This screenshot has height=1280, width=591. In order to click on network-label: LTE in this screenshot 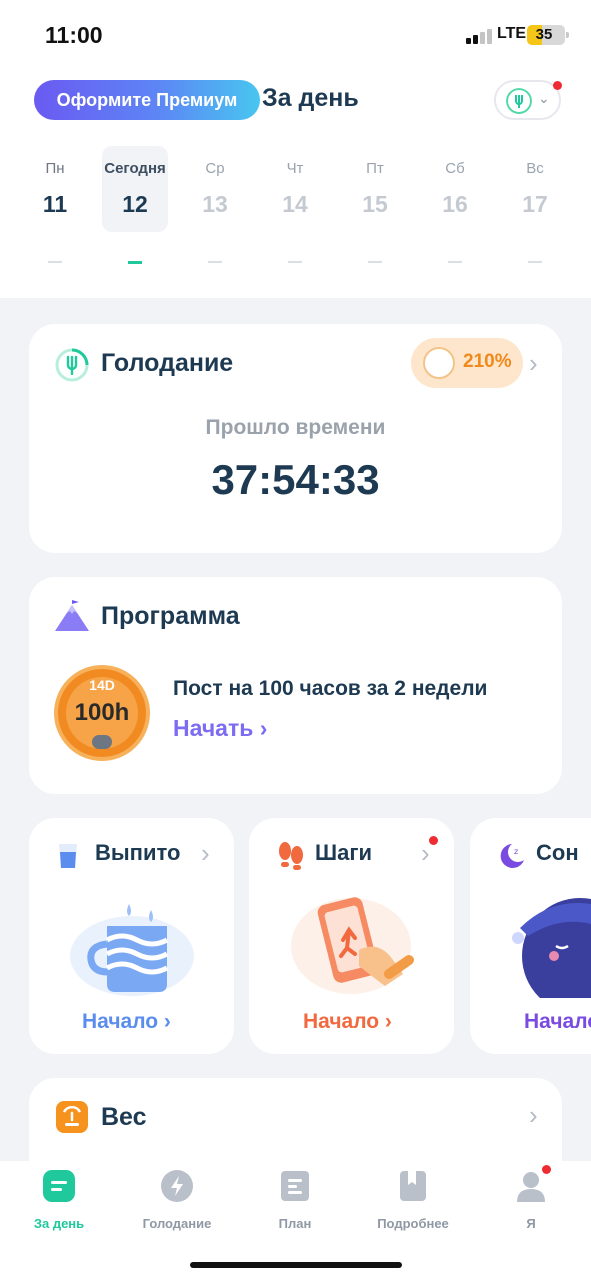, I will do `click(512, 33)`.